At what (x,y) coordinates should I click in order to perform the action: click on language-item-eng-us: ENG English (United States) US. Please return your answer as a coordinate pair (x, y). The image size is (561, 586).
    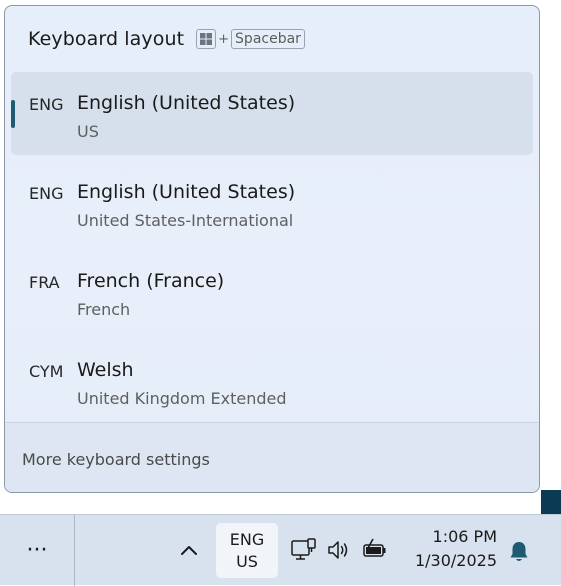
    Looking at the image, I should click on (272, 113).